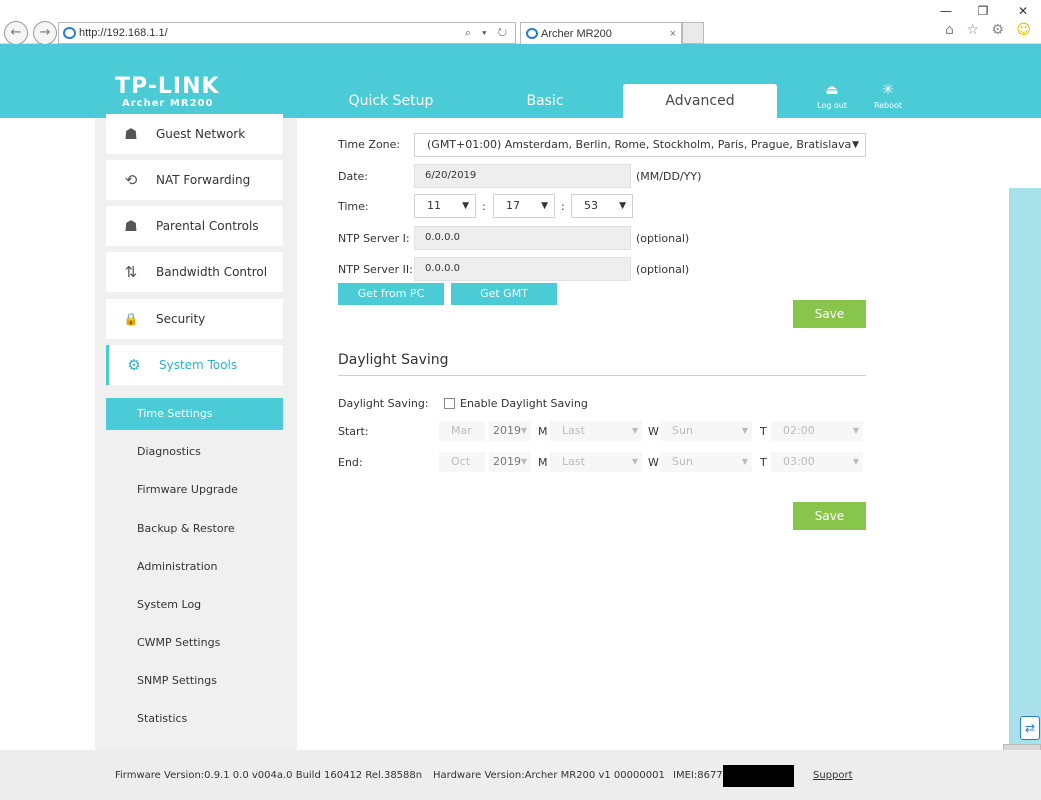  Describe the element at coordinates (698, 775) in the screenshot. I see `imei: IMEI:8677` at that location.